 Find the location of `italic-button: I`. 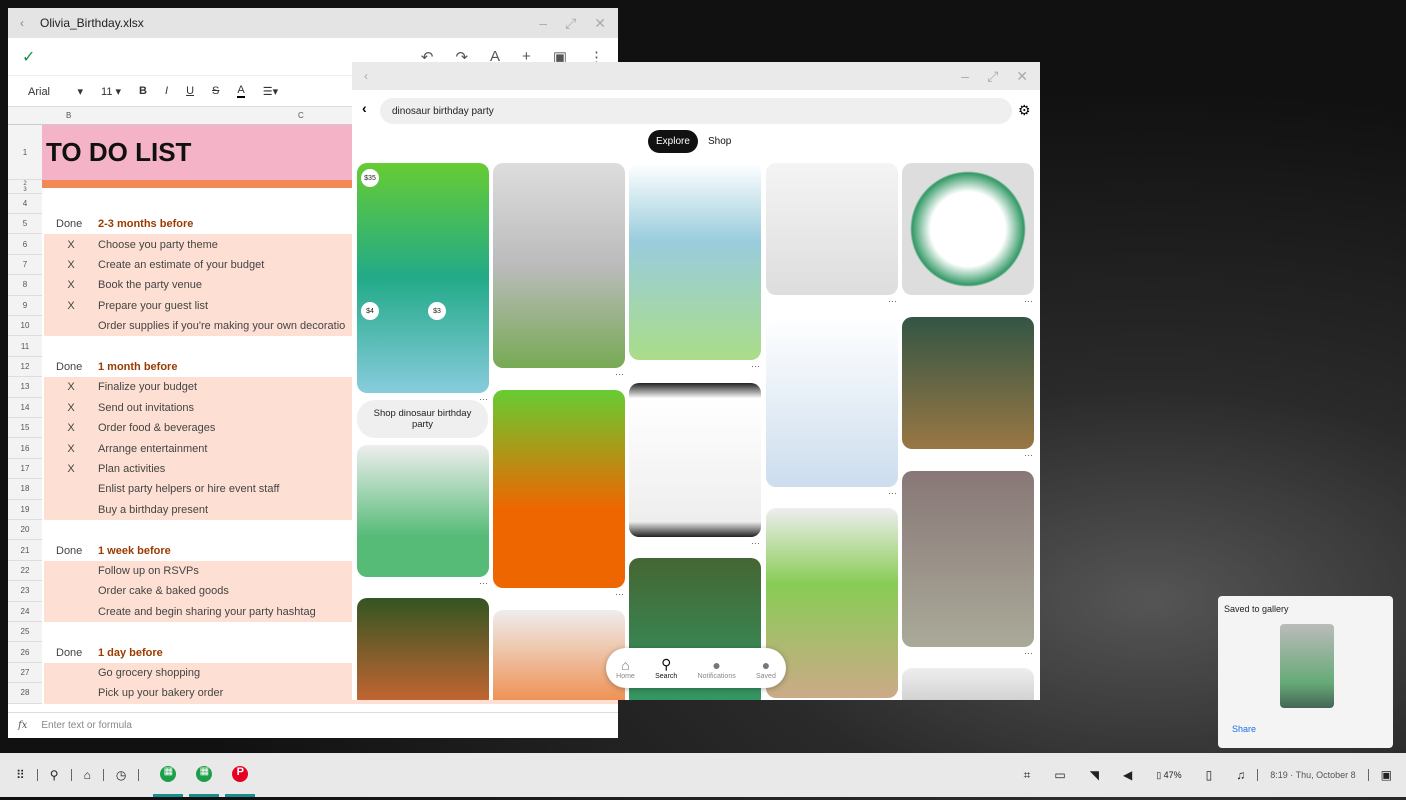

italic-button: I is located at coordinates (166, 91).